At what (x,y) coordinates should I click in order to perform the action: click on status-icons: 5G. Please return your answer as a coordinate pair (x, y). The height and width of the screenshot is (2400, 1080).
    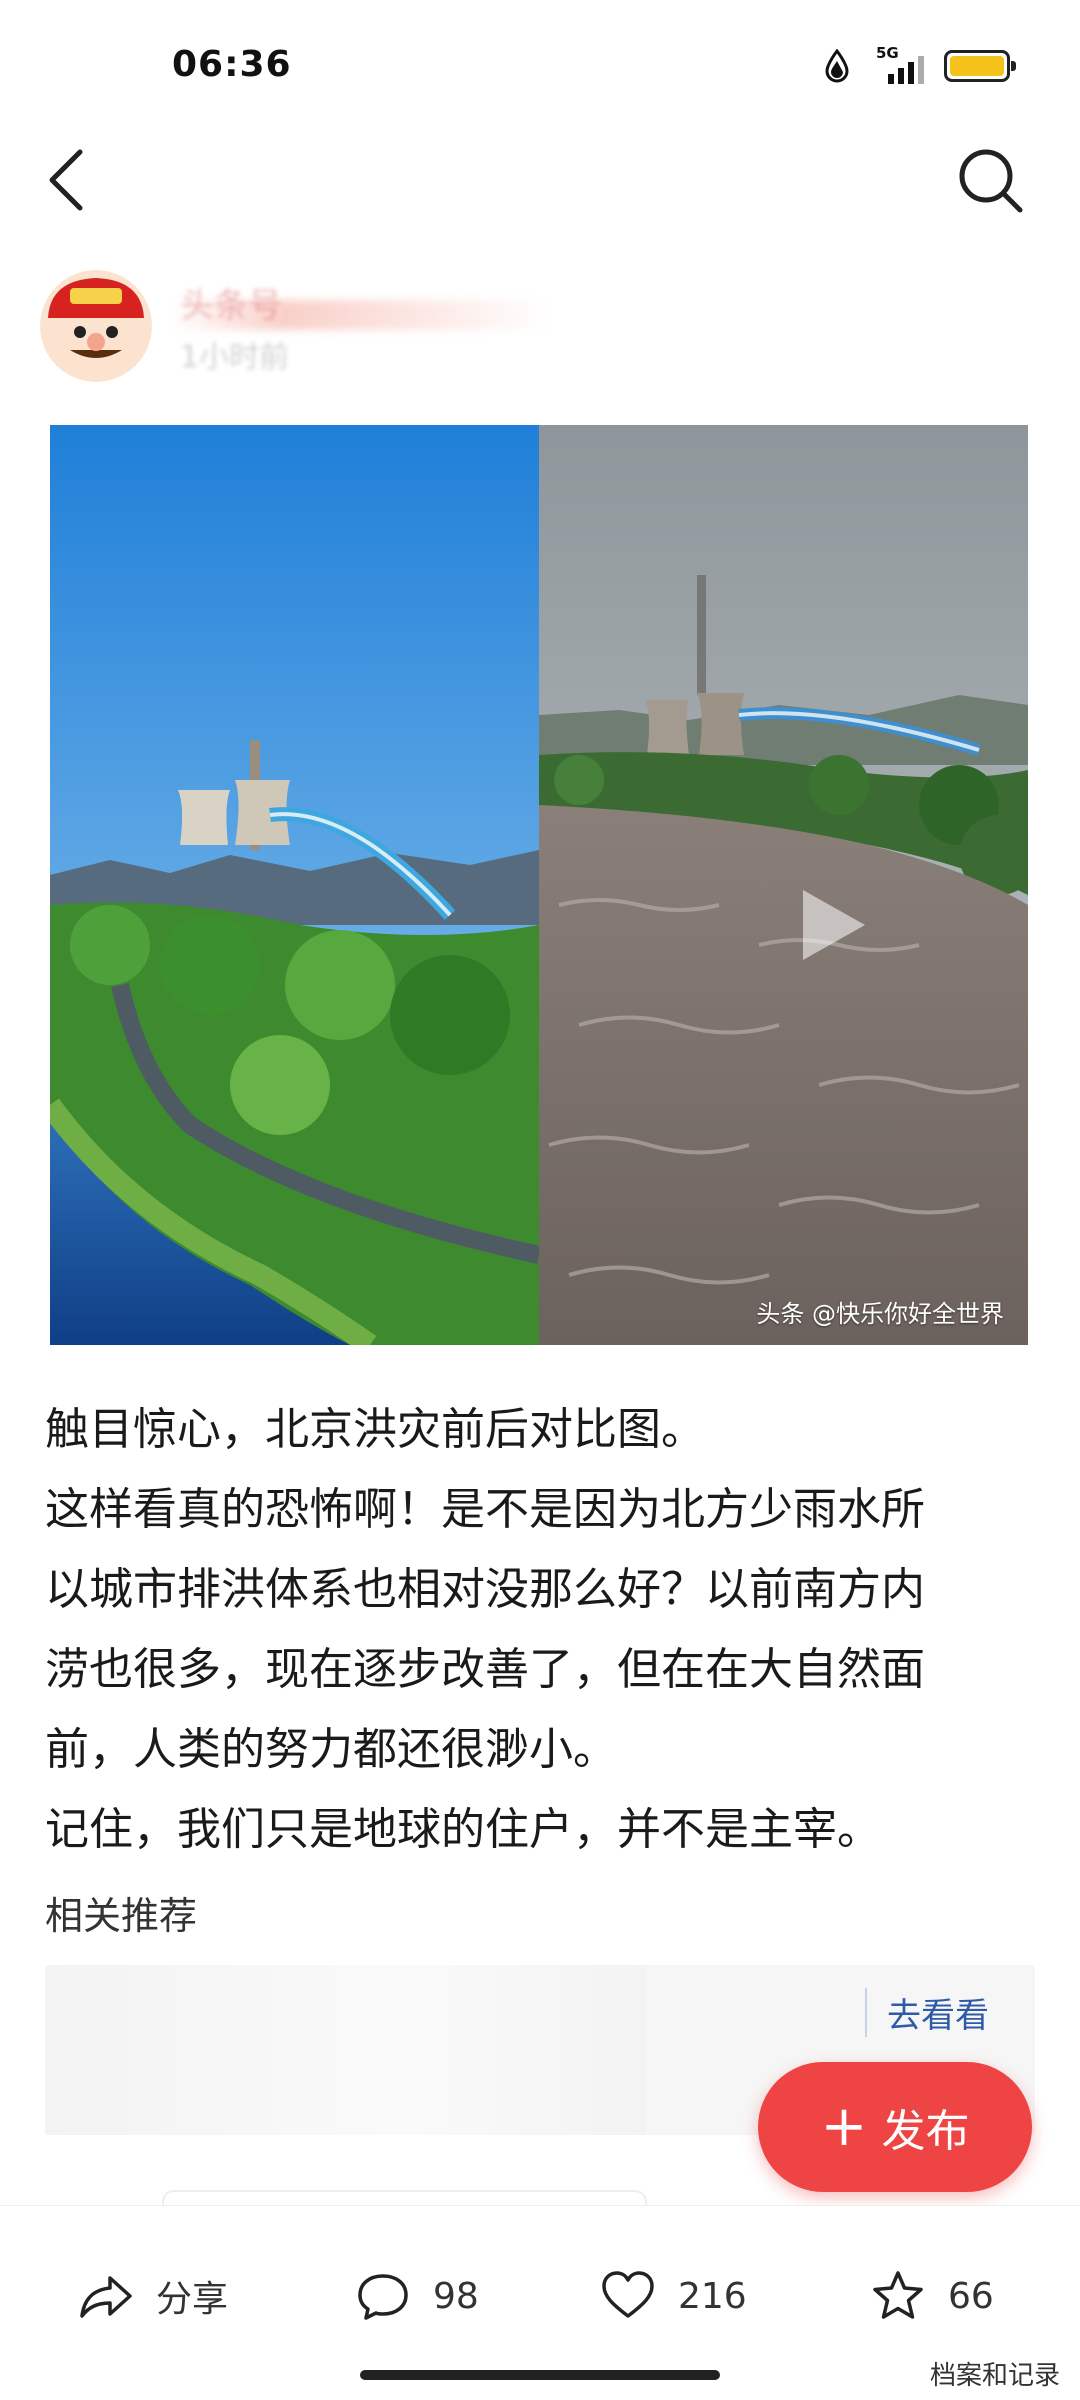
    Looking at the image, I should click on (920, 65).